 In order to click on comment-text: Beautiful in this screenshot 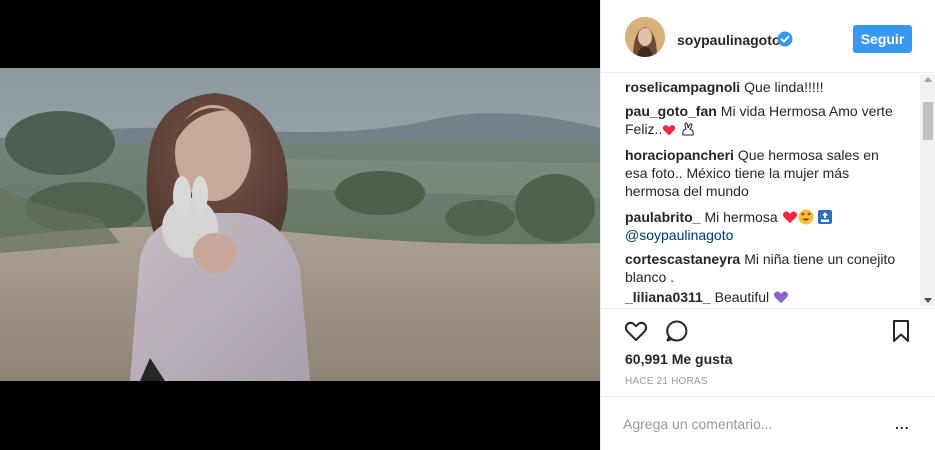, I will do `click(742, 297)`.